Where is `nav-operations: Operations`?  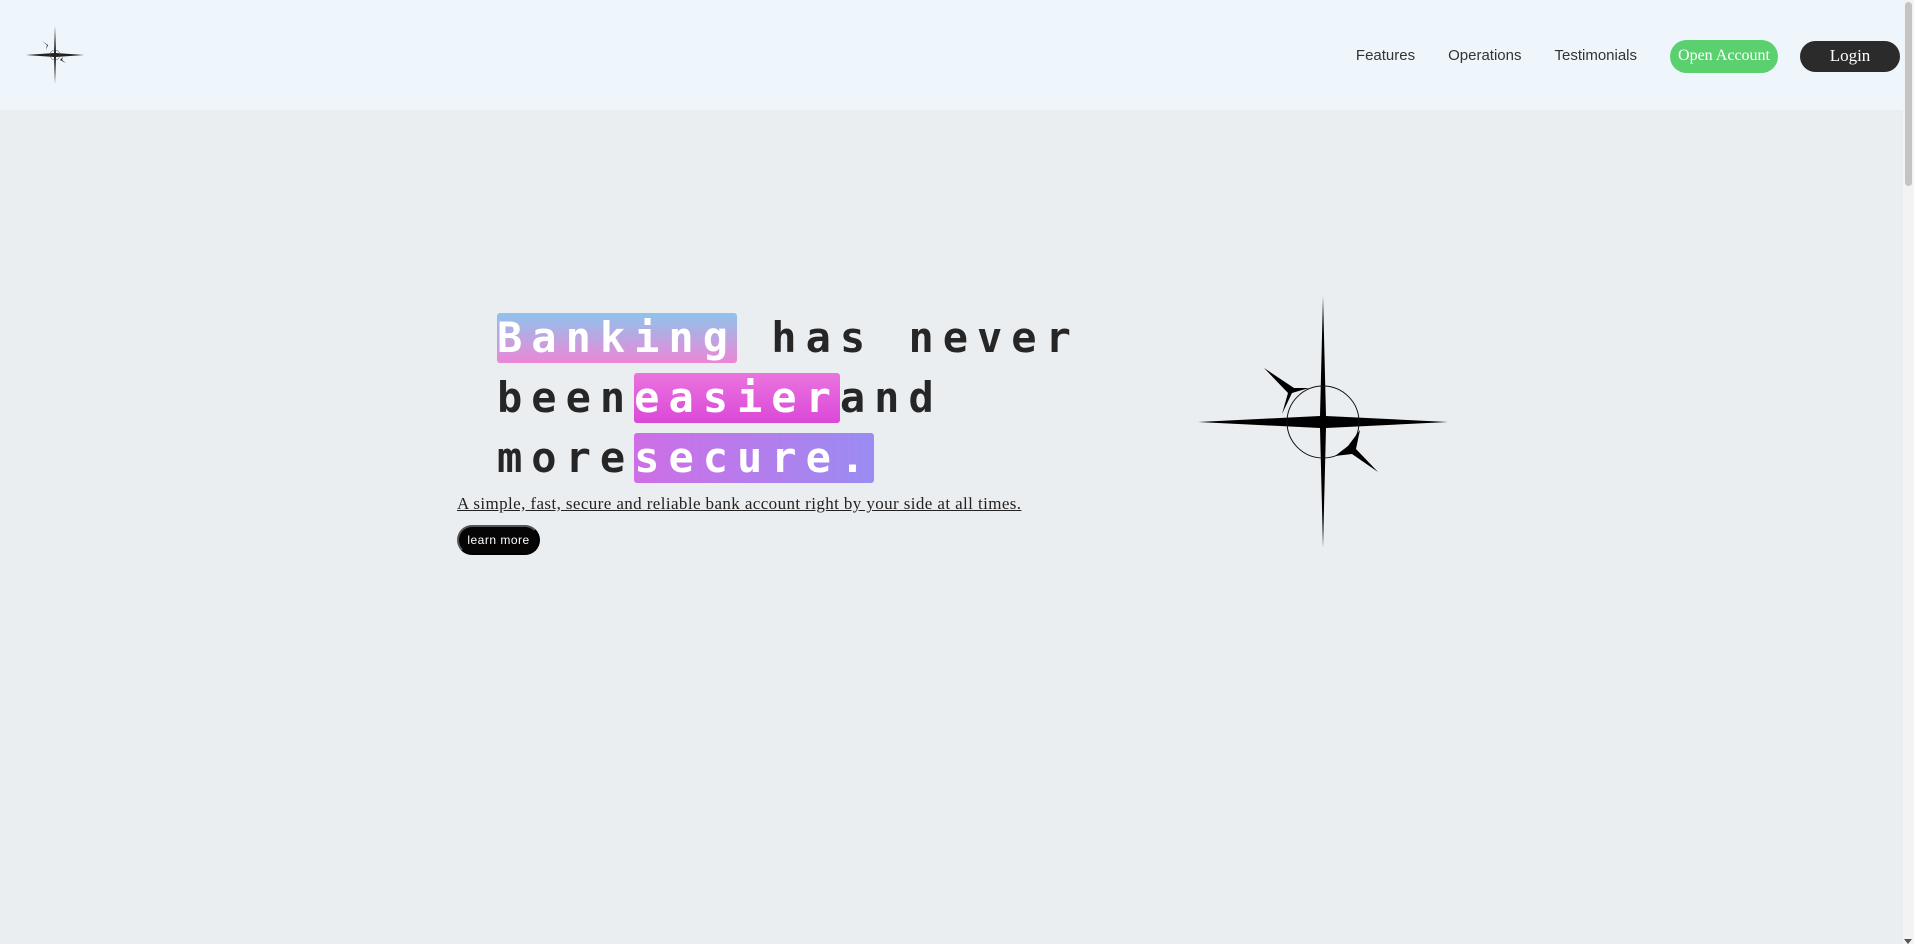
nav-operations: Operations is located at coordinates (1484, 56).